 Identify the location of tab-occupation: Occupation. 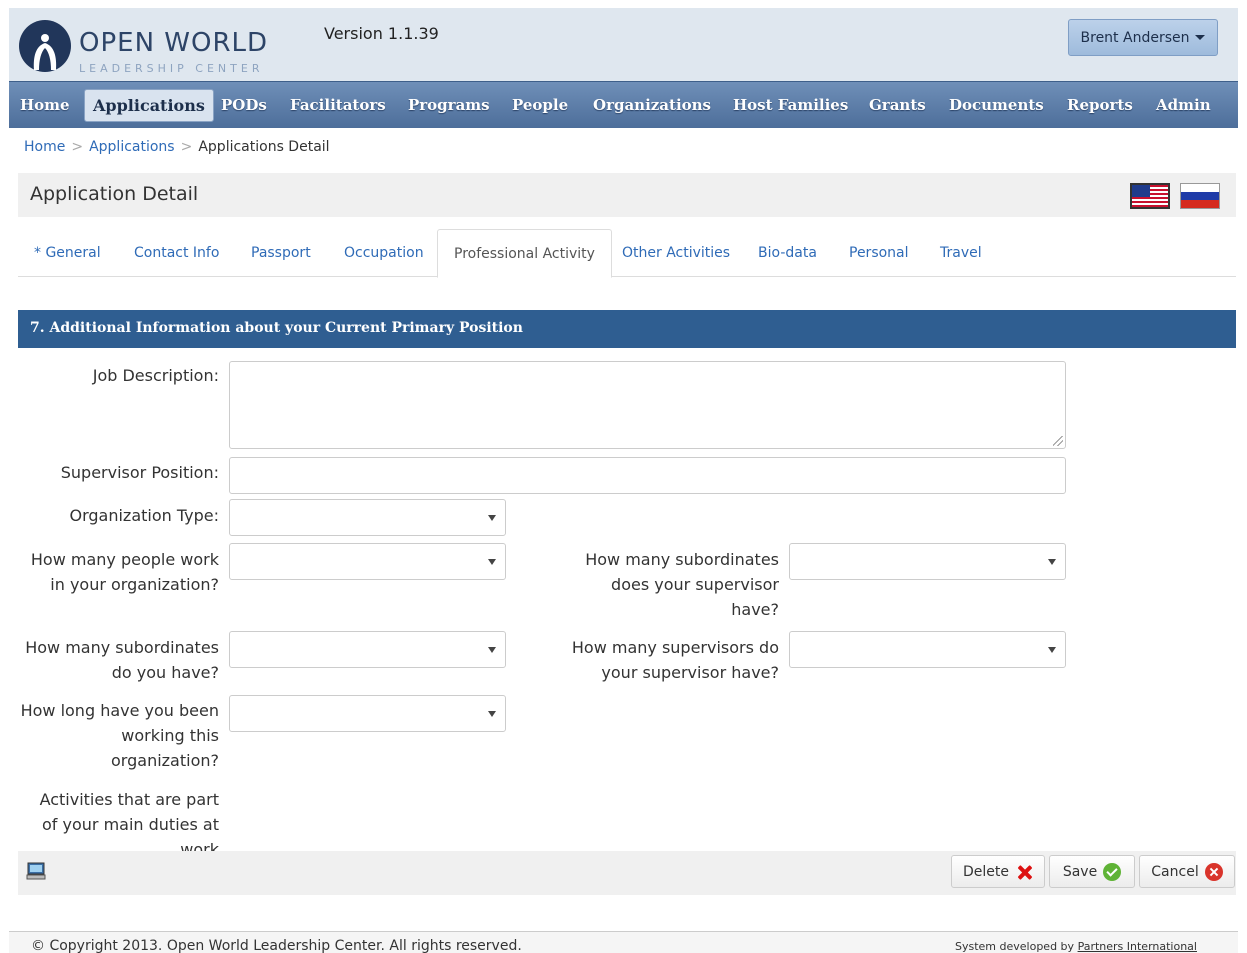
(384, 253).